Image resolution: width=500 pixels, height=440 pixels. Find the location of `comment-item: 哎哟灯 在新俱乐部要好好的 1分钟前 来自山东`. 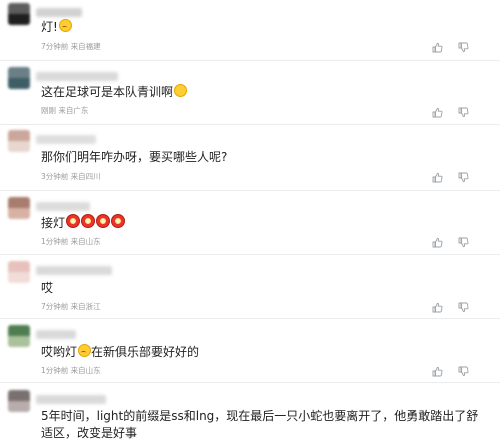

comment-item: 哎哟灯 在新俱乐部要好好的 1分钟前 来自山东 is located at coordinates (250, 350).